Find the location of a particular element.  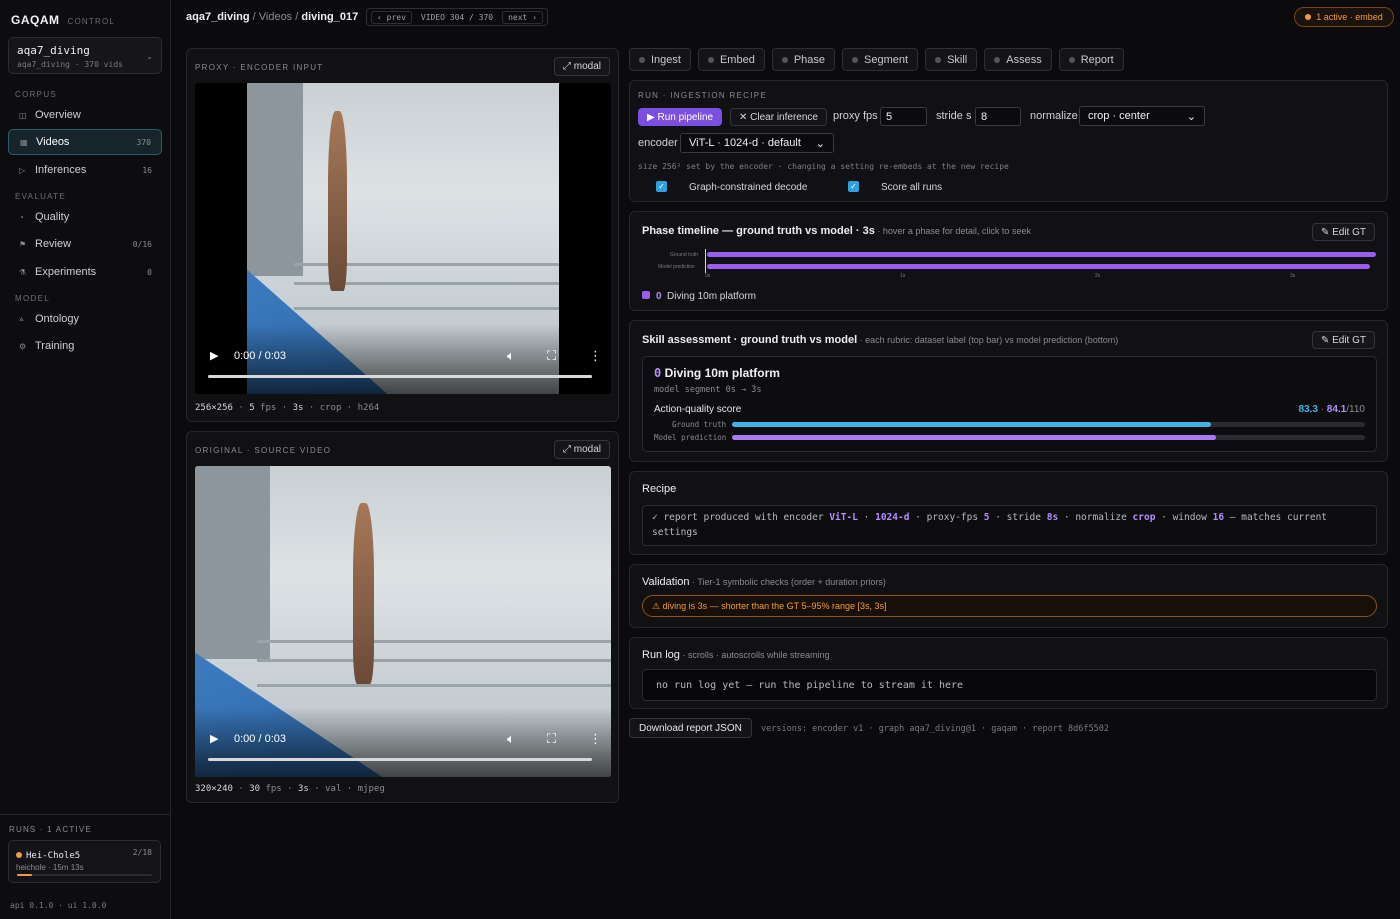

sidebar-item-experiments: ⚗ Experiments 0 is located at coordinates (85, 272).